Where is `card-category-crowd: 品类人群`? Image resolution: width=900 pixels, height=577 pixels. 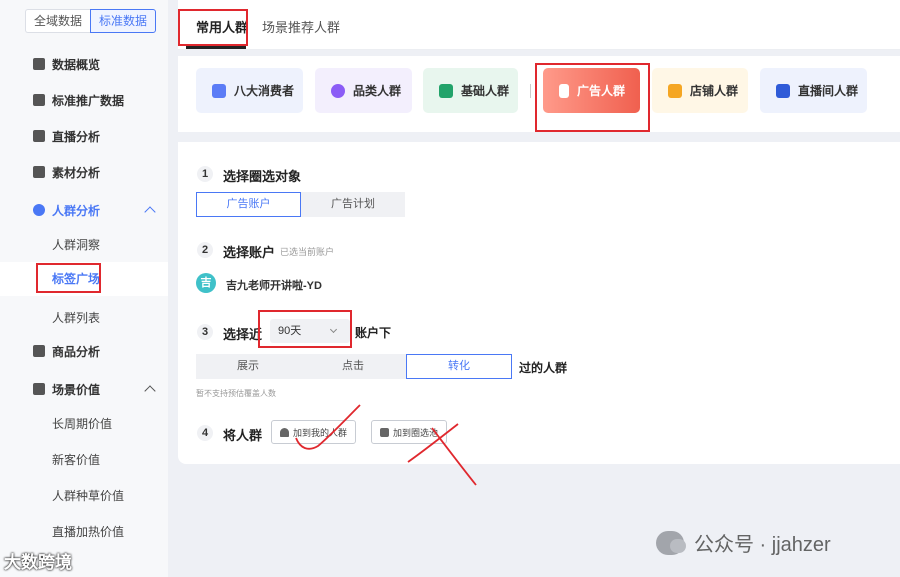
card-category-crowd: 品类人群 is located at coordinates (363, 90).